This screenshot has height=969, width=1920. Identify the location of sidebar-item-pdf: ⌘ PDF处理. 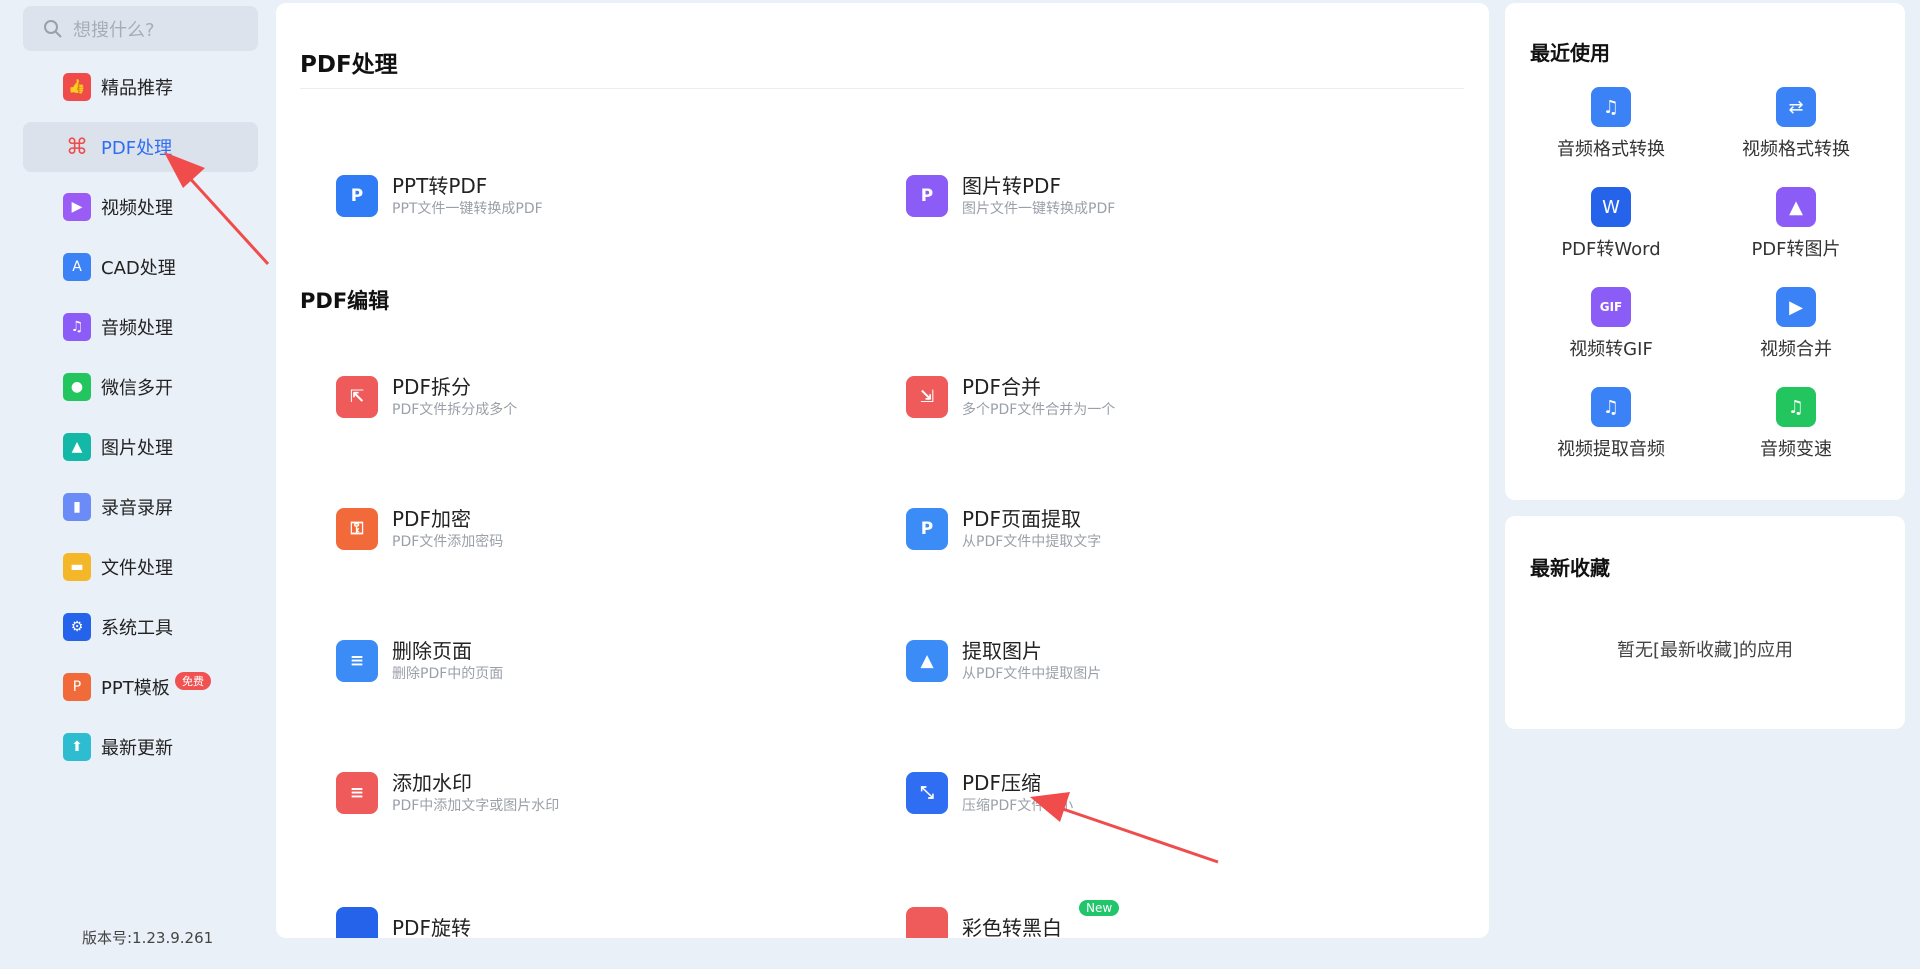
(140, 147).